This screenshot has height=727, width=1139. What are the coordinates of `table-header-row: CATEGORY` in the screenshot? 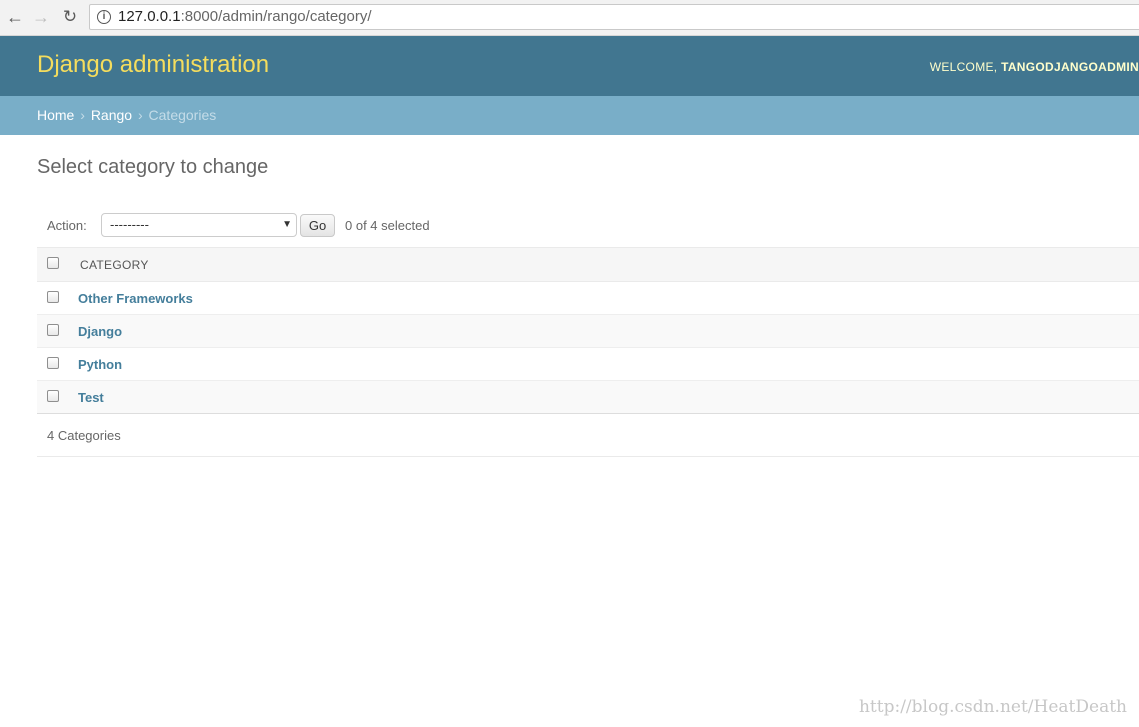 It's located at (588, 264).